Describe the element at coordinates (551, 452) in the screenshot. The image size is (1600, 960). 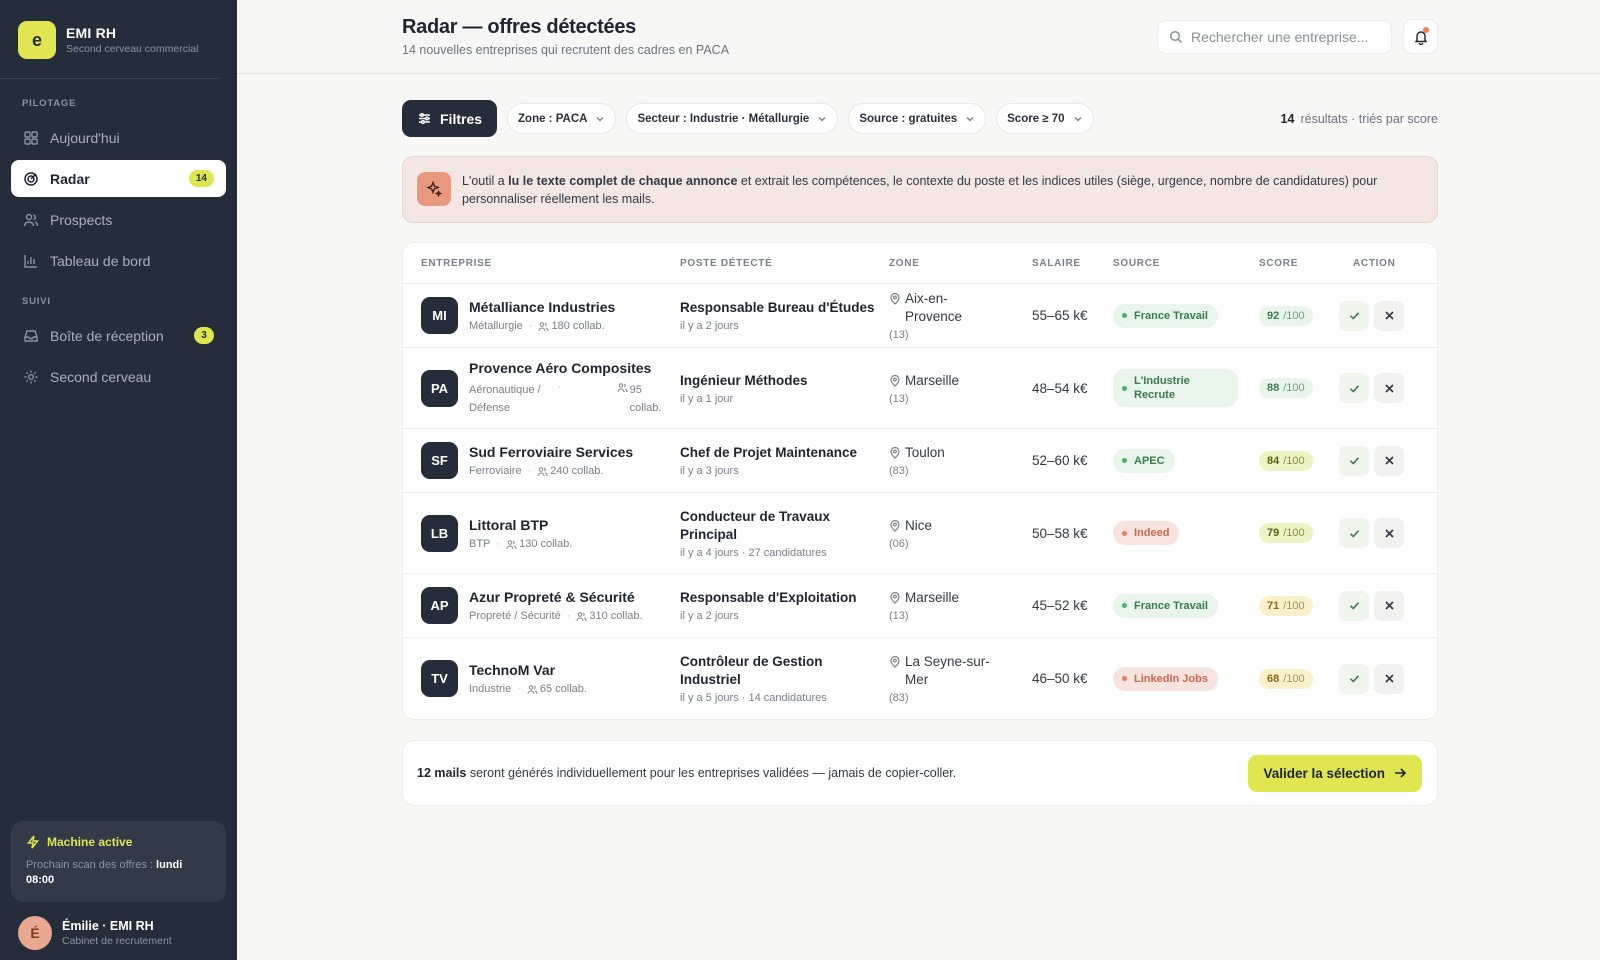
I see `company-name: Sud Ferroviaire Services` at that location.